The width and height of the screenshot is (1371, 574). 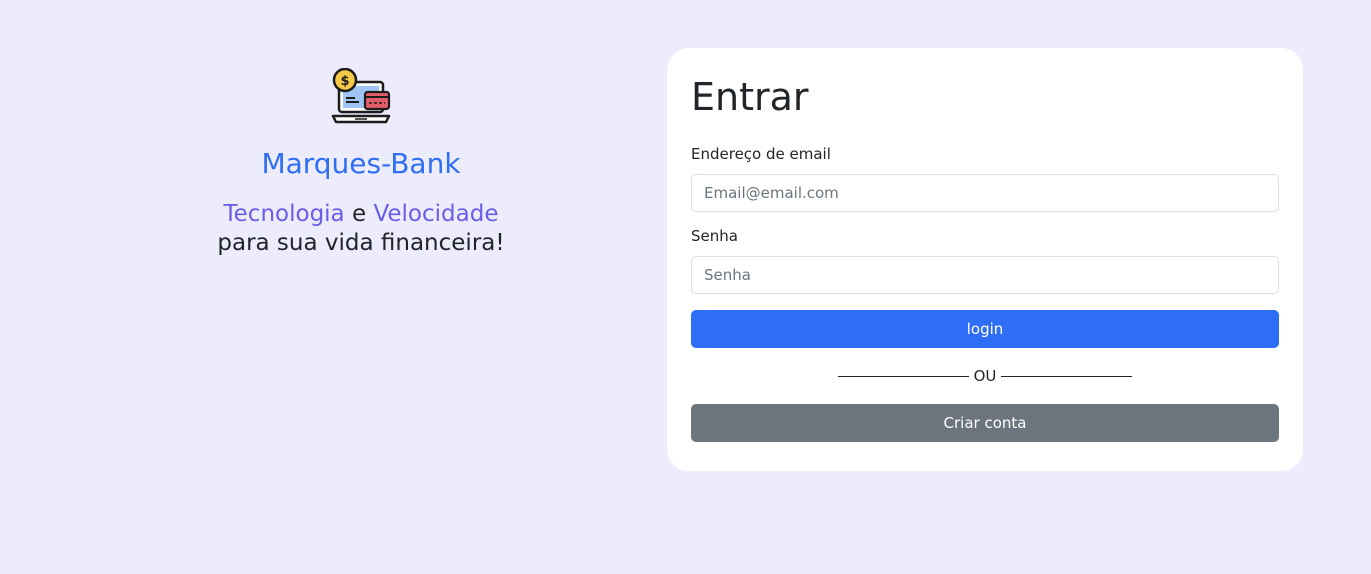 What do you see at coordinates (761, 154) in the screenshot?
I see `email-label: Endereço de email` at bounding box center [761, 154].